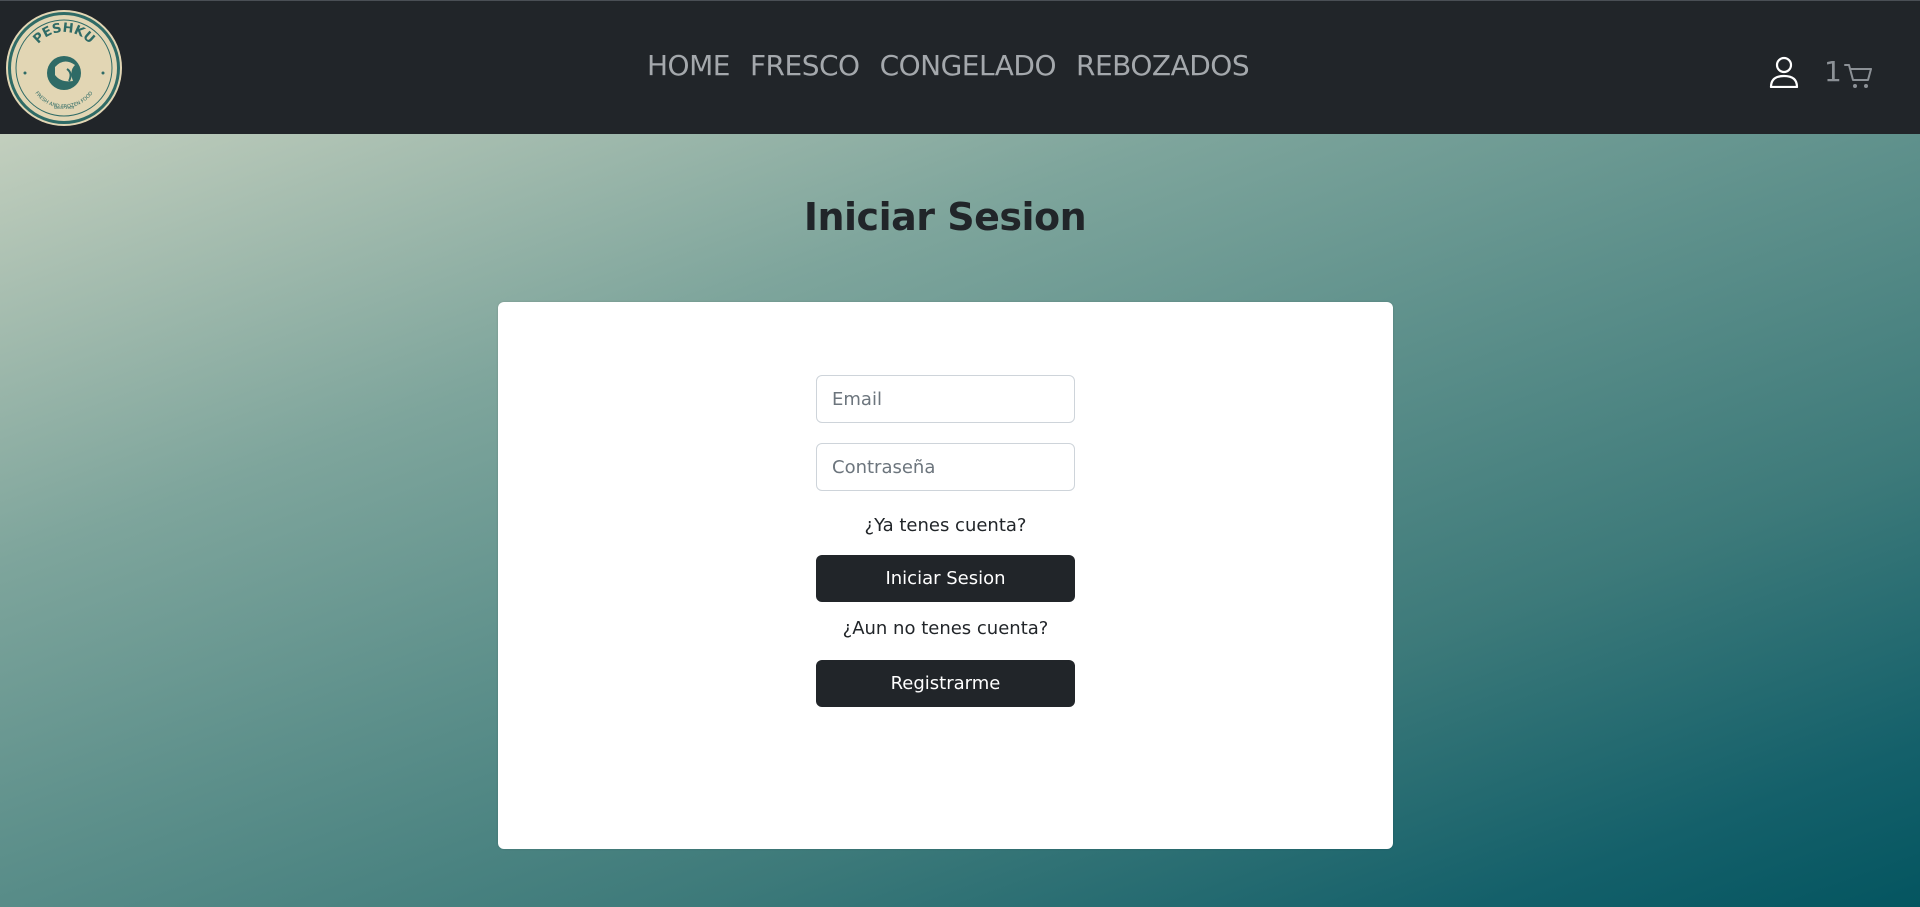  I want to click on brand-logo: PESHKU FRESH AND FROZEN FOOD SINCE 2019, so click(64, 68).